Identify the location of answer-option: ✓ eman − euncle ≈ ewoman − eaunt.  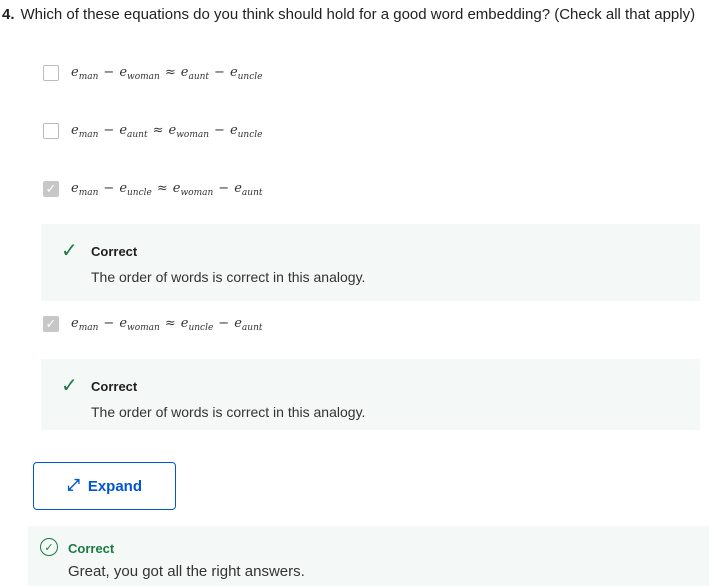
(152, 189).